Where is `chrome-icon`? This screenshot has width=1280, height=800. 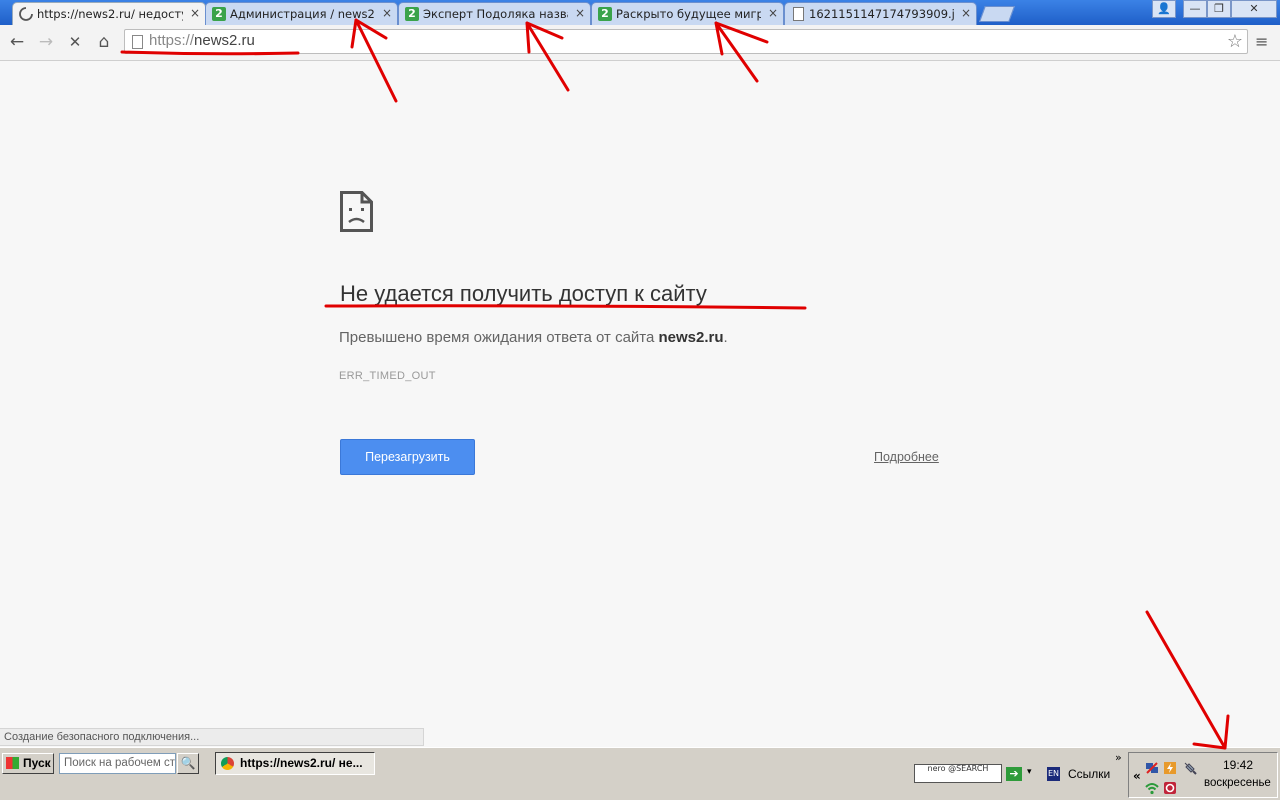
chrome-icon is located at coordinates (227, 763).